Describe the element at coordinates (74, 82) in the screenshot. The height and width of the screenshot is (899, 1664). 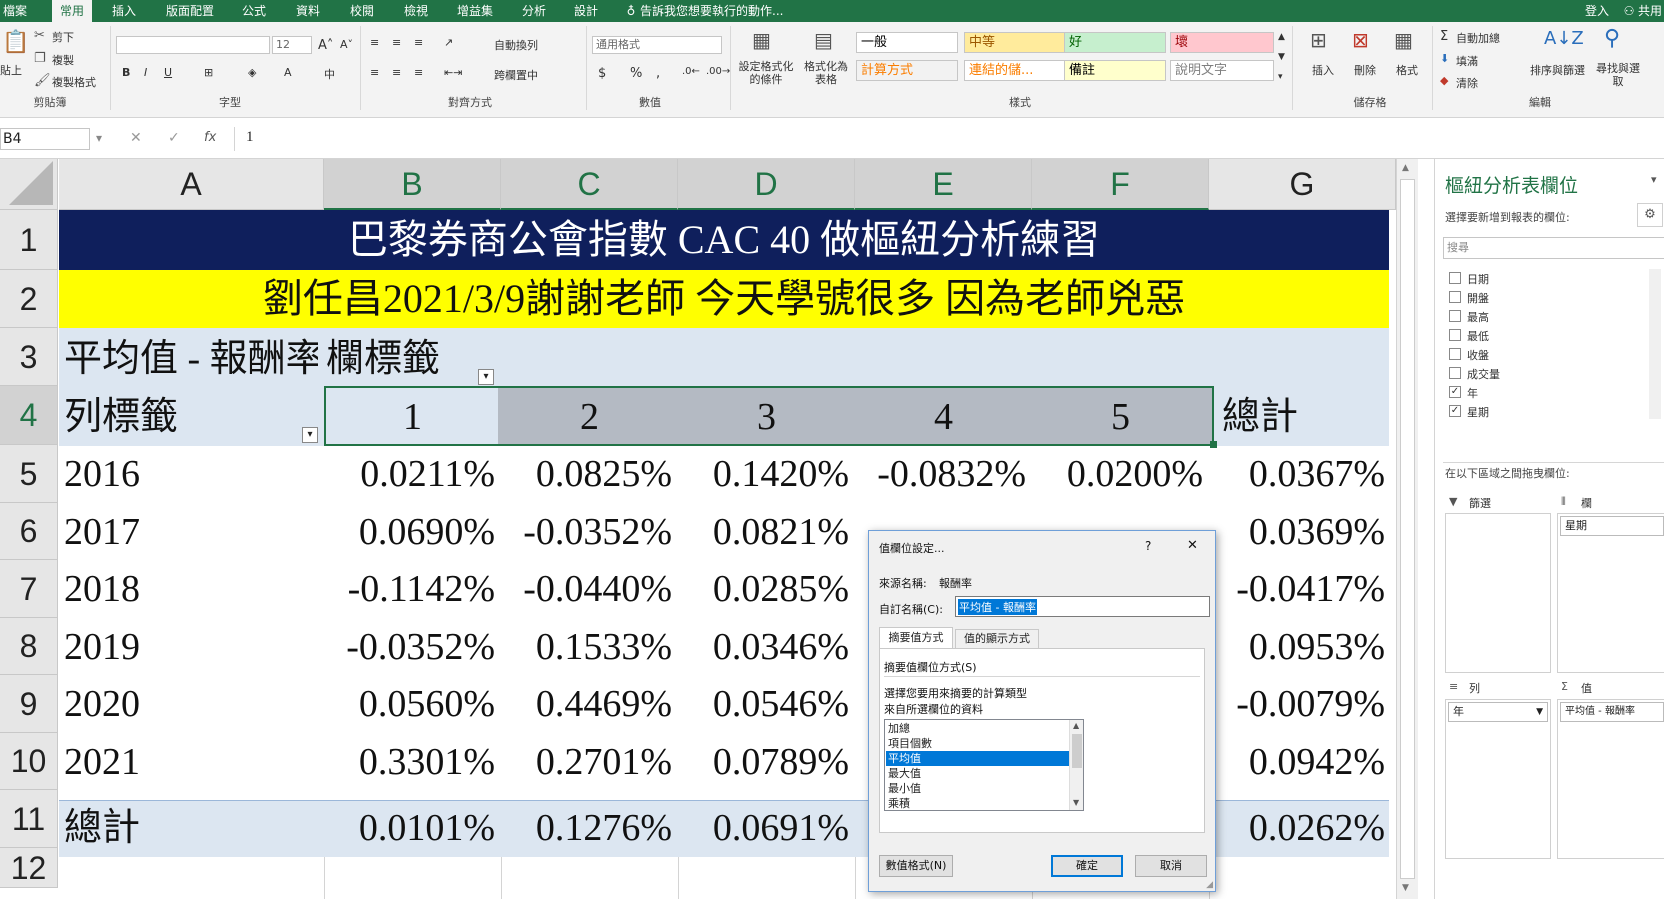
I see `format-painter-button: 複製格式` at that location.